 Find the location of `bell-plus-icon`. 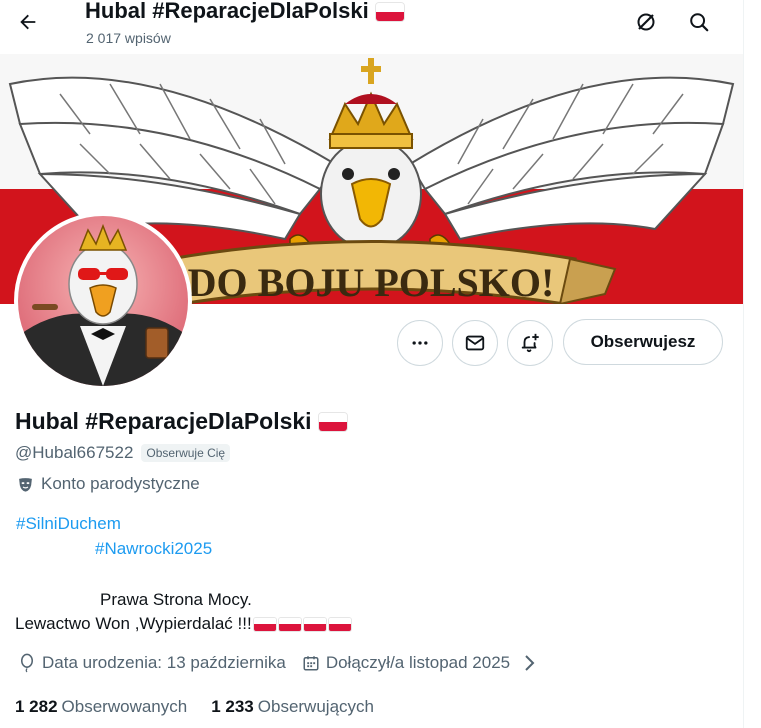

bell-plus-icon is located at coordinates (530, 343).